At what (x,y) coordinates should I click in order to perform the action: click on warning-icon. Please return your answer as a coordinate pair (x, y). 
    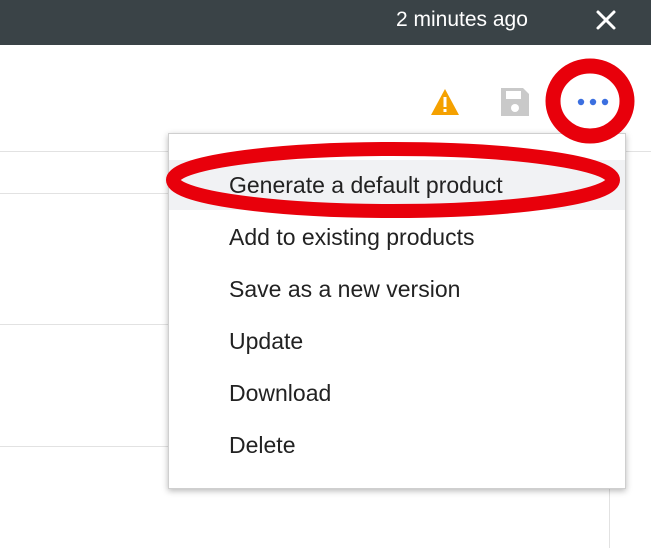
    Looking at the image, I should click on (445, 102).